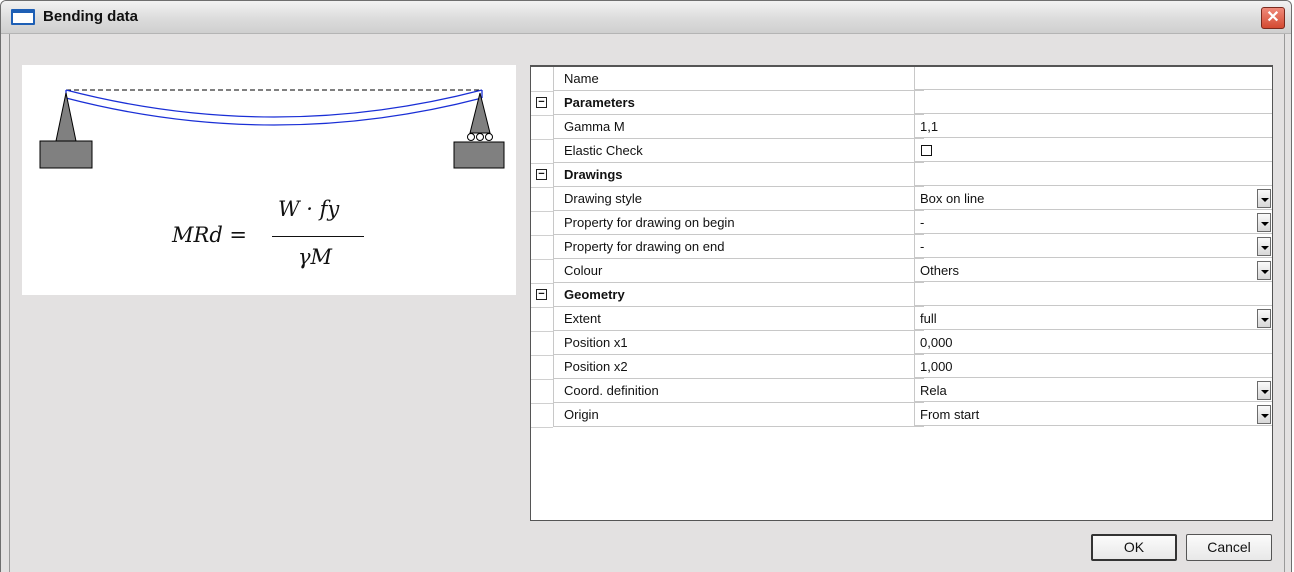 This screenshot has width=1294, height=572. I want to click on property-category: − Geometry, so click(901, 295).